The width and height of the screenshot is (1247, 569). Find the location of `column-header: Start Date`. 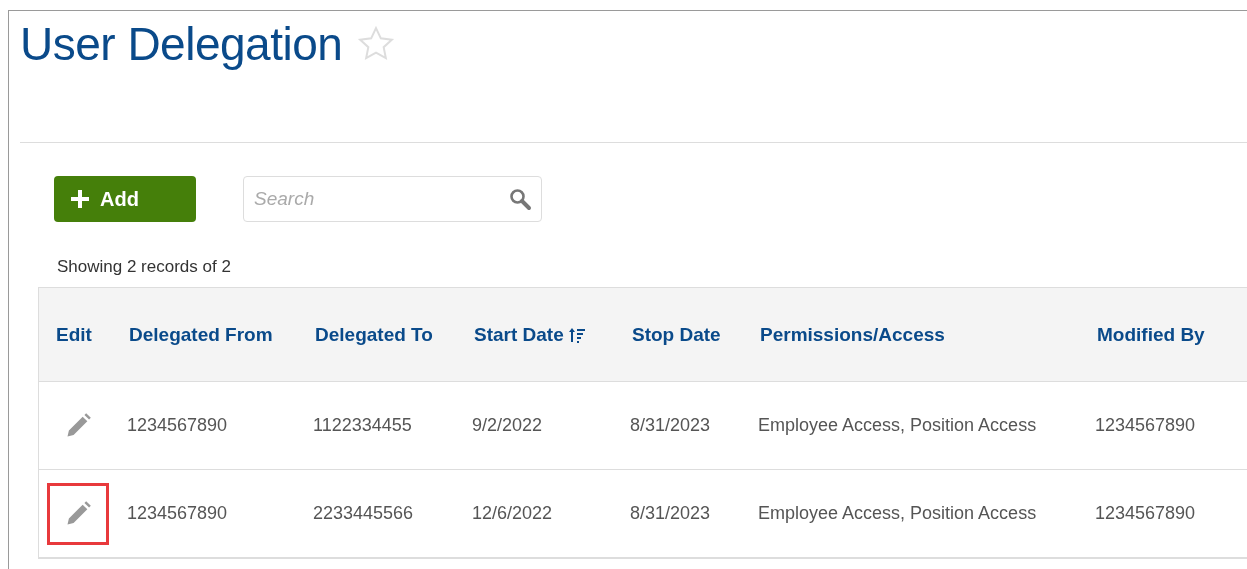

column-header: Start Date is located at coordinates (519, 334).